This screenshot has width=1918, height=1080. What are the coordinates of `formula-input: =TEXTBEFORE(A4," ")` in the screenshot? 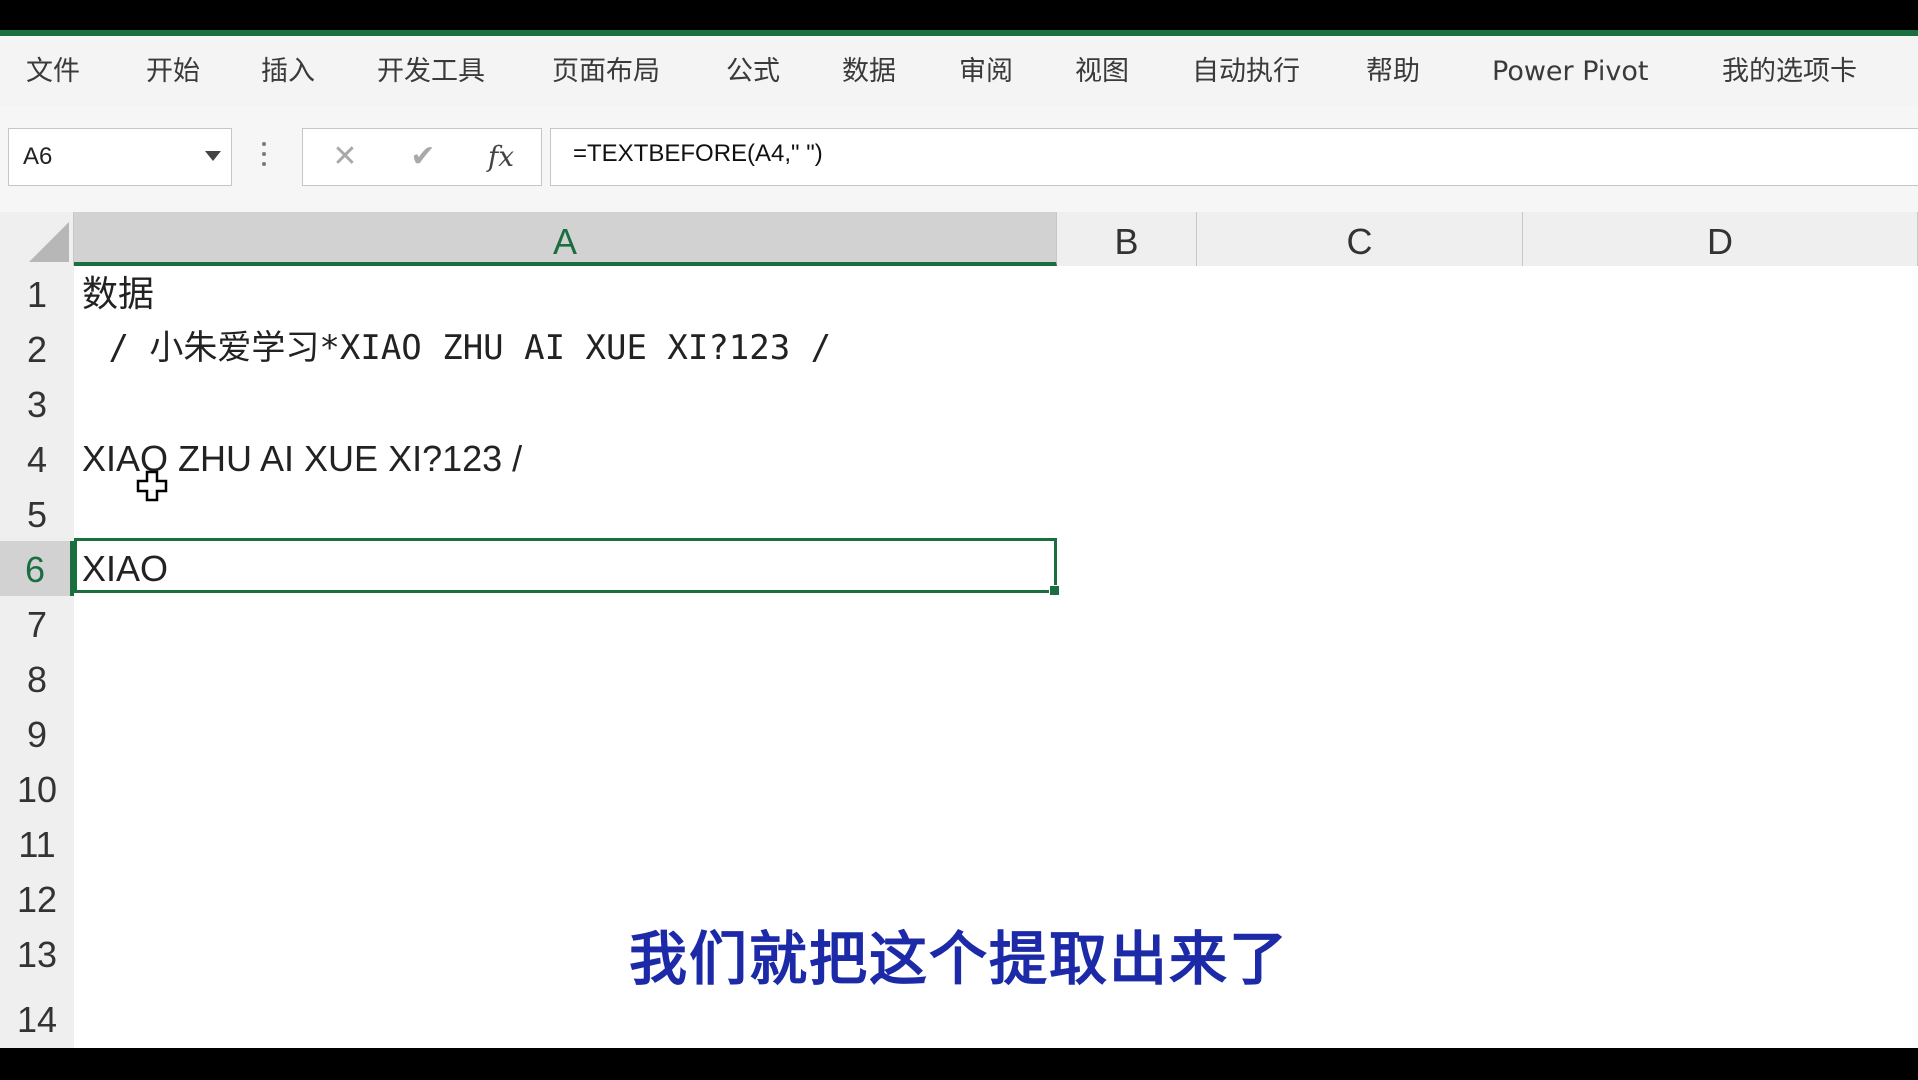 It's located at (1234, 157).